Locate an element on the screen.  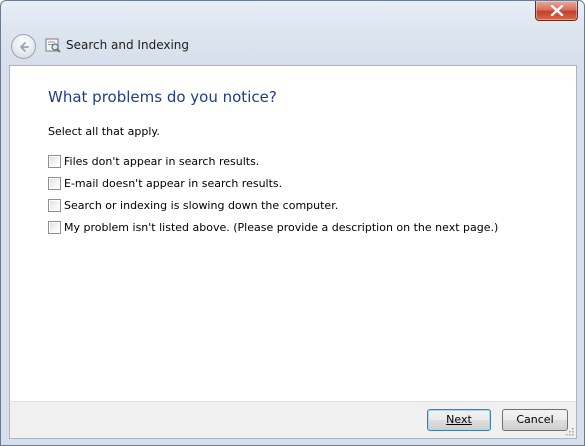
option-label: Files don't appear in search results. is located at coordinates (162, 161).